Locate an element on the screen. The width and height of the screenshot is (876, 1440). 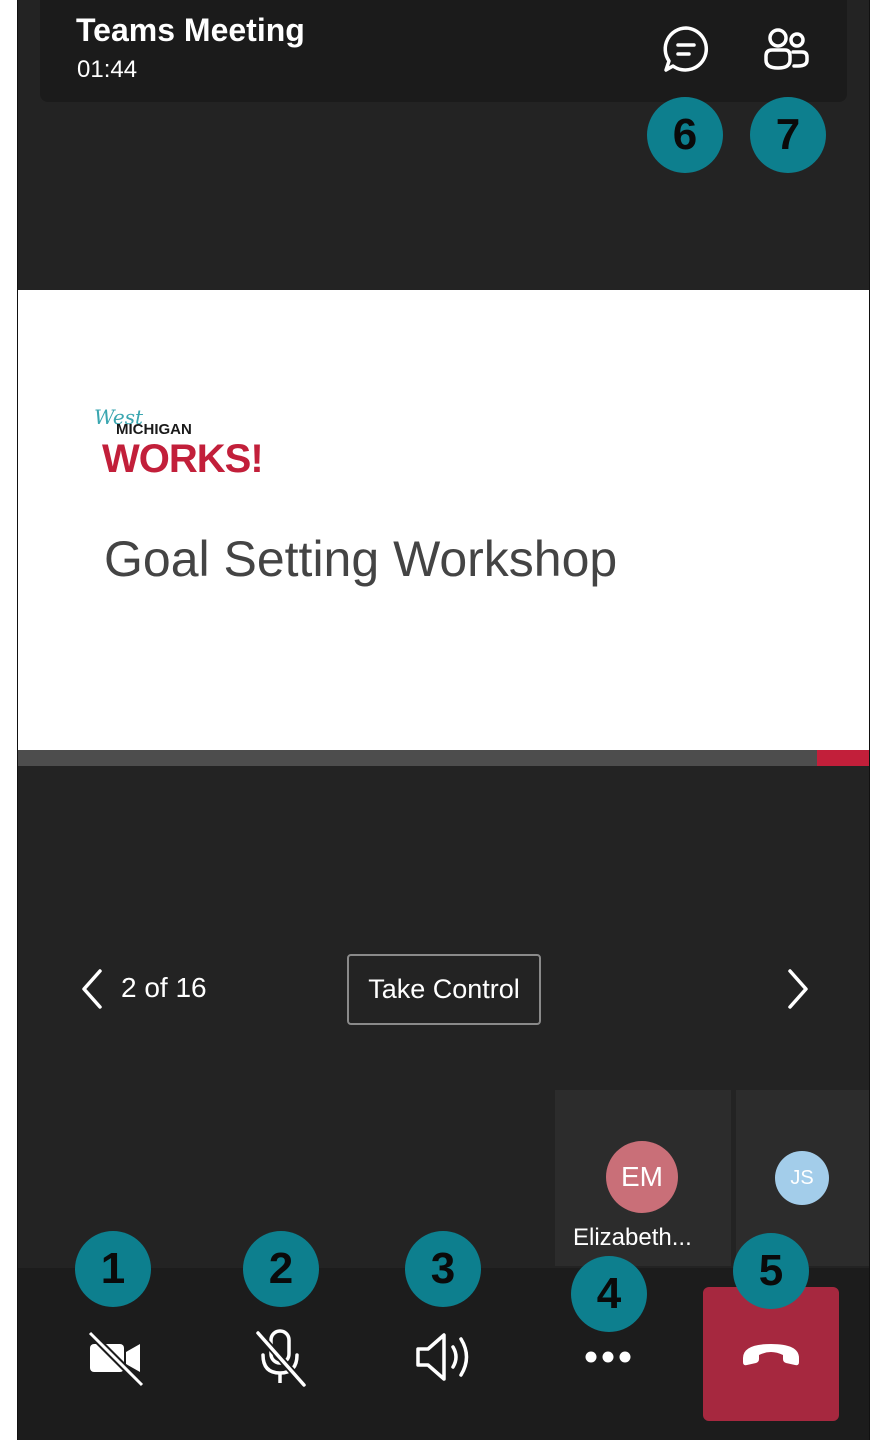
callout-marker-3: 3 is located at coordinates (443, 1269).